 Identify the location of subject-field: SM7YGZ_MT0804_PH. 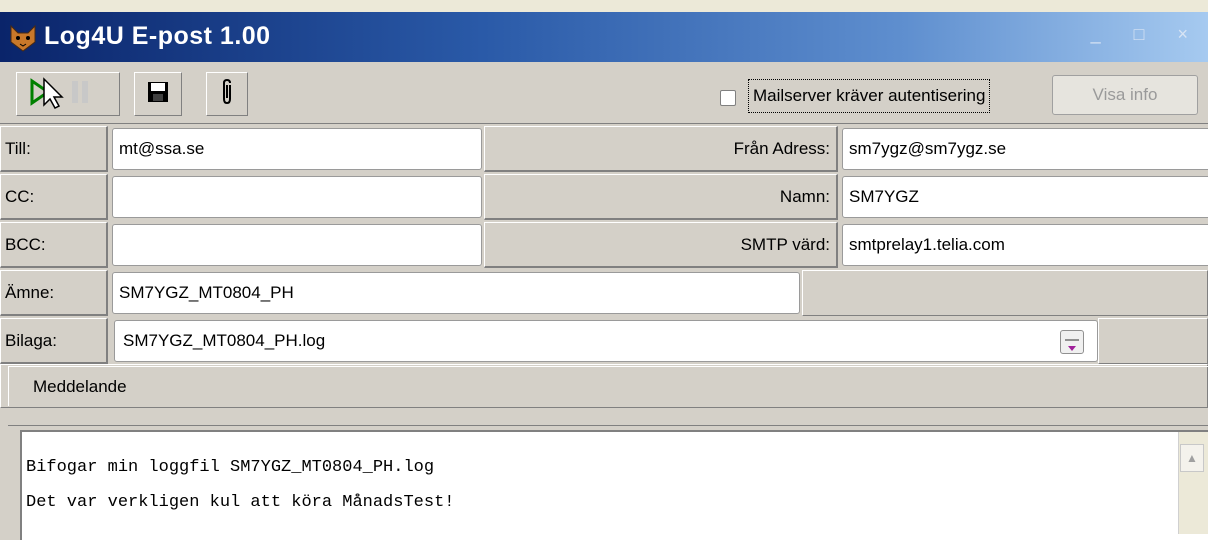
(456, 293).